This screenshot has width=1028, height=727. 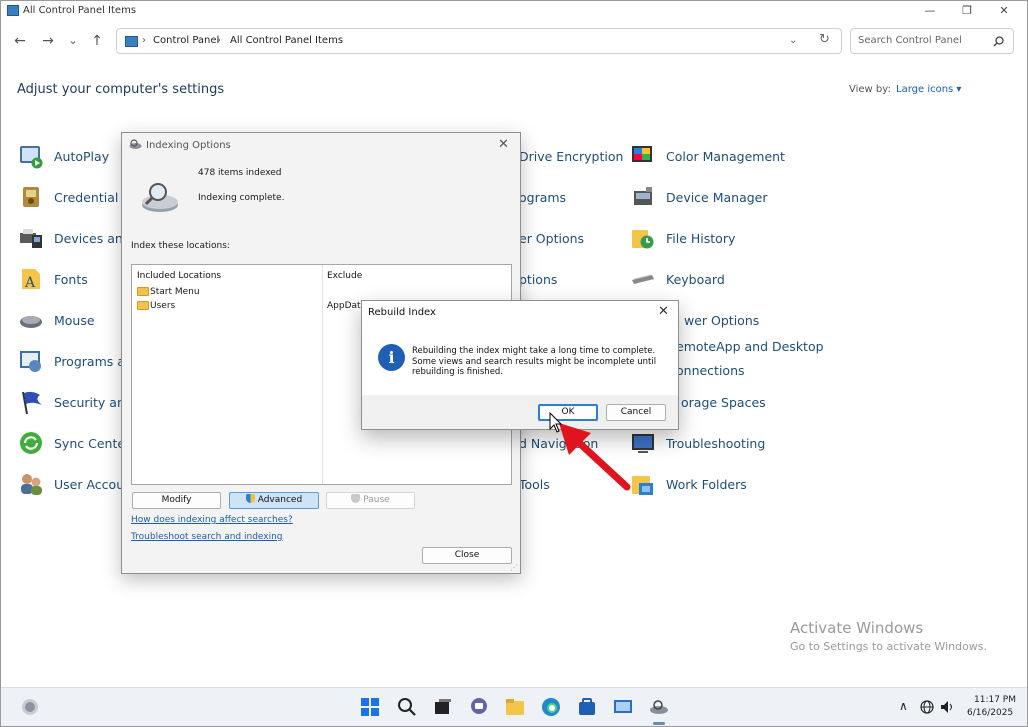 What do you see at coordinates (207, 537) in the screenshot?
I see `link-troubleshoot-indexing: Troubleshoot search and indexing` at bounding box center [207, 537].